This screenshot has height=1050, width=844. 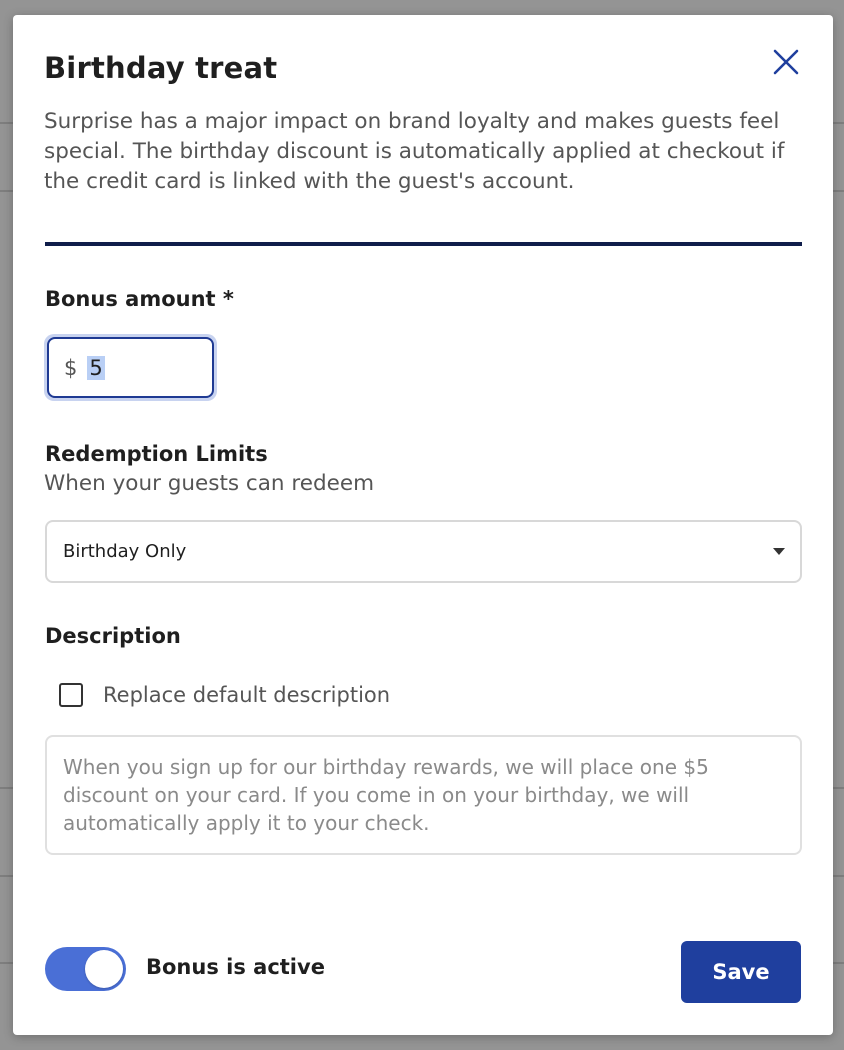 What do you see at coordinates (209, 483) in the screenshot?
I see `redemption-limits-sublabel: When your guests can redeem` at bounding box center [209, 483].